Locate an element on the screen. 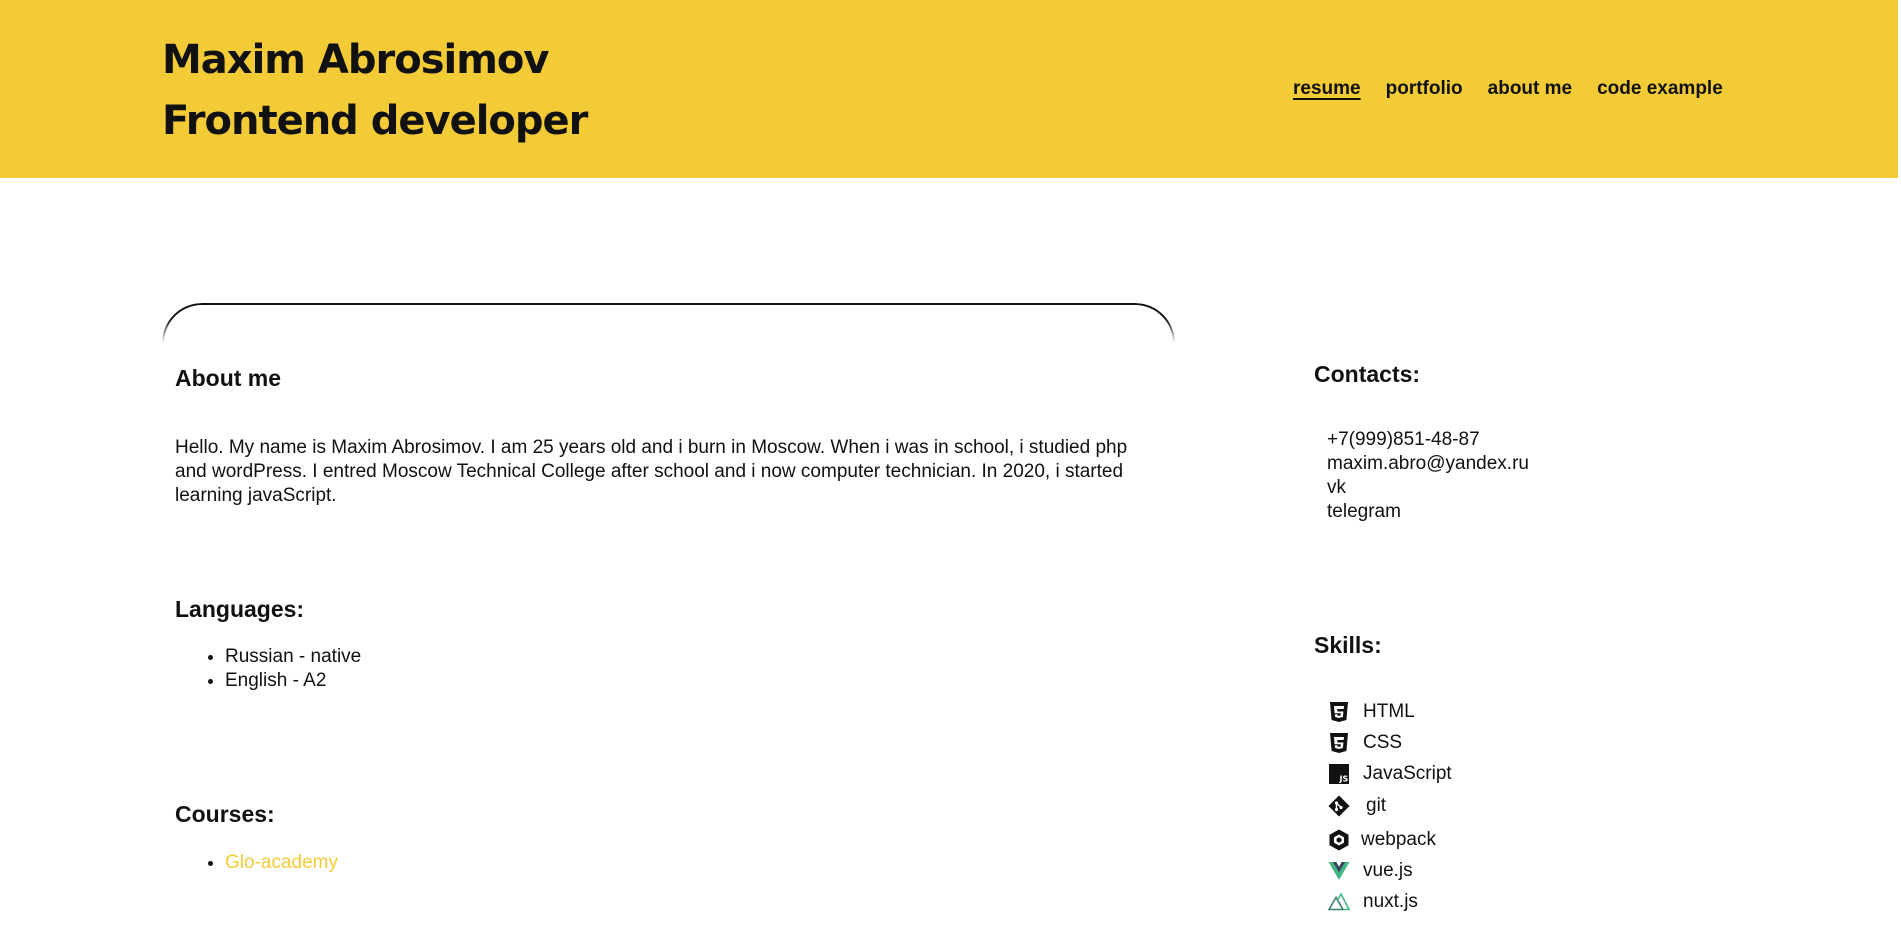 Image resolution: width=1901 pixels, height=948 pixels. languages-list: Russian - native English - A2 is located at coordinates (268, 669).